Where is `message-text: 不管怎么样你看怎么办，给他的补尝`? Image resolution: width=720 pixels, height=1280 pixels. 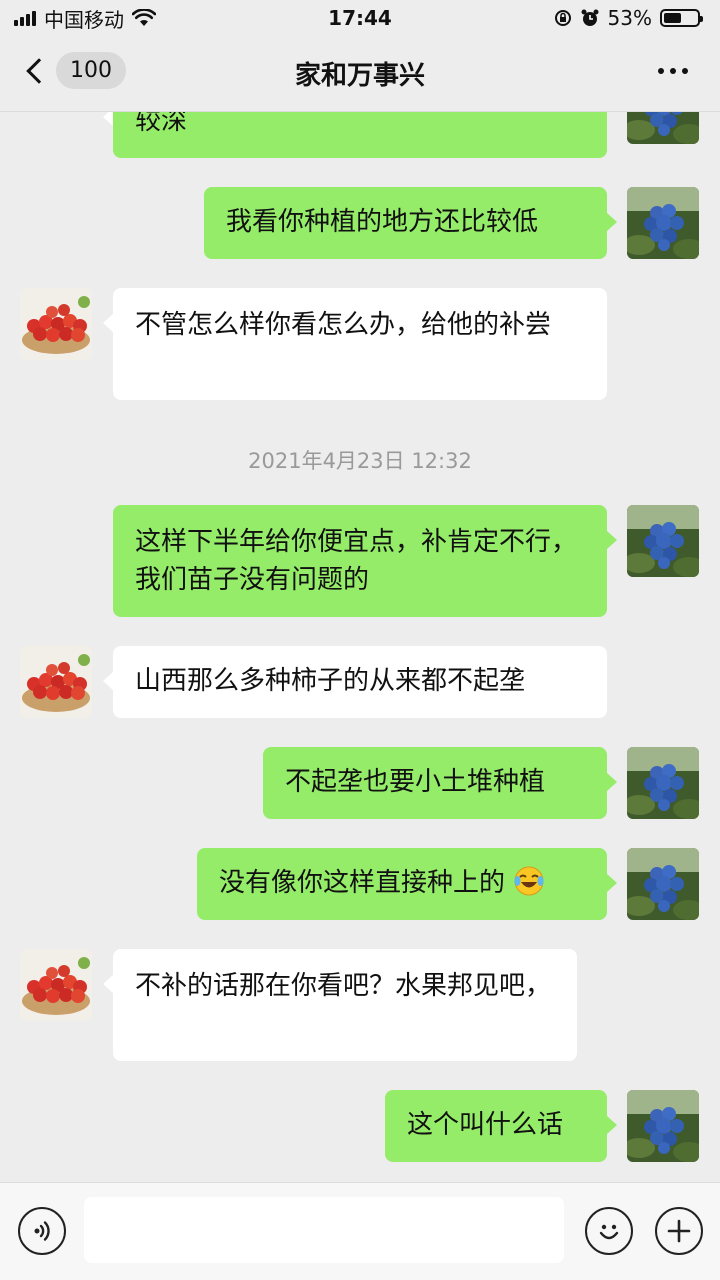
message-text: 不管怎么样你看怎么办，给他的补尝 is located at coordinates (343, 325).